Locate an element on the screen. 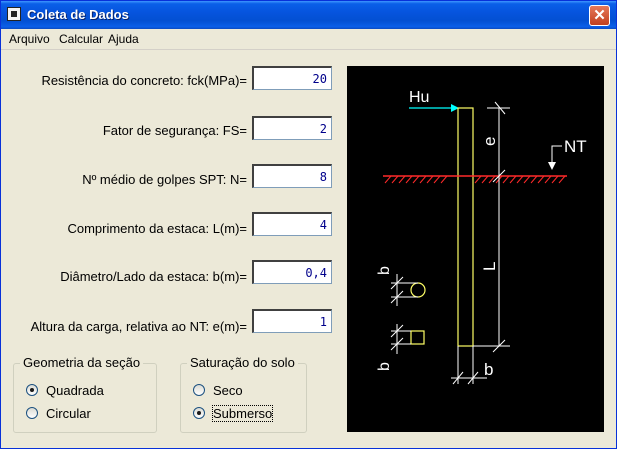 This screenshot has width=617, height=449. label-l: L is located at coordinates (489, 266).